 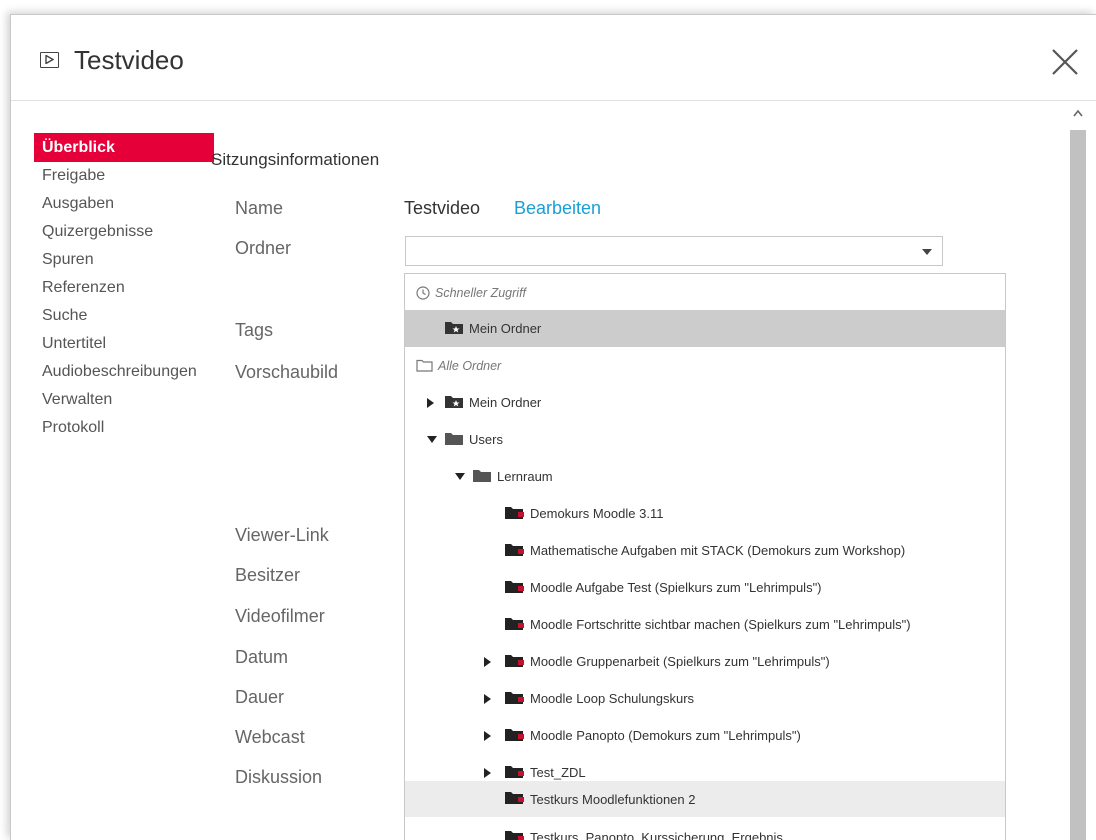 What do you see at coordinates (553, 58) in the screenshot?
I see `dialog-title-bar: Testvideo` at bounding box center [553, 58].